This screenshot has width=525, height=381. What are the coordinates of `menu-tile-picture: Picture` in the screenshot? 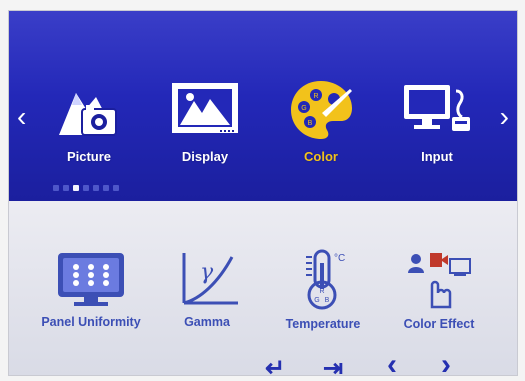 It's located at (89, 119).